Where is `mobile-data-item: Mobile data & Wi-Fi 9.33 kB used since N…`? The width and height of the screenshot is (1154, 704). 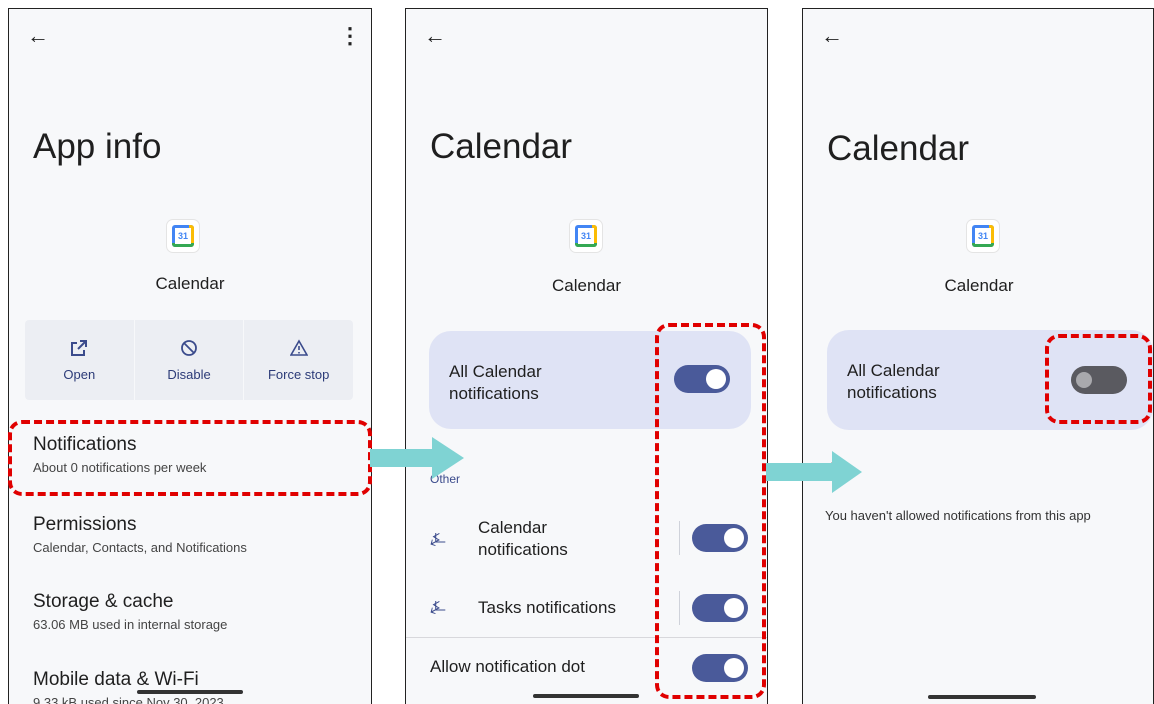
mobile-data-item: Mobile data & Wi-Fi 9.33 kB used since N… is located at coordinates (128, 686).